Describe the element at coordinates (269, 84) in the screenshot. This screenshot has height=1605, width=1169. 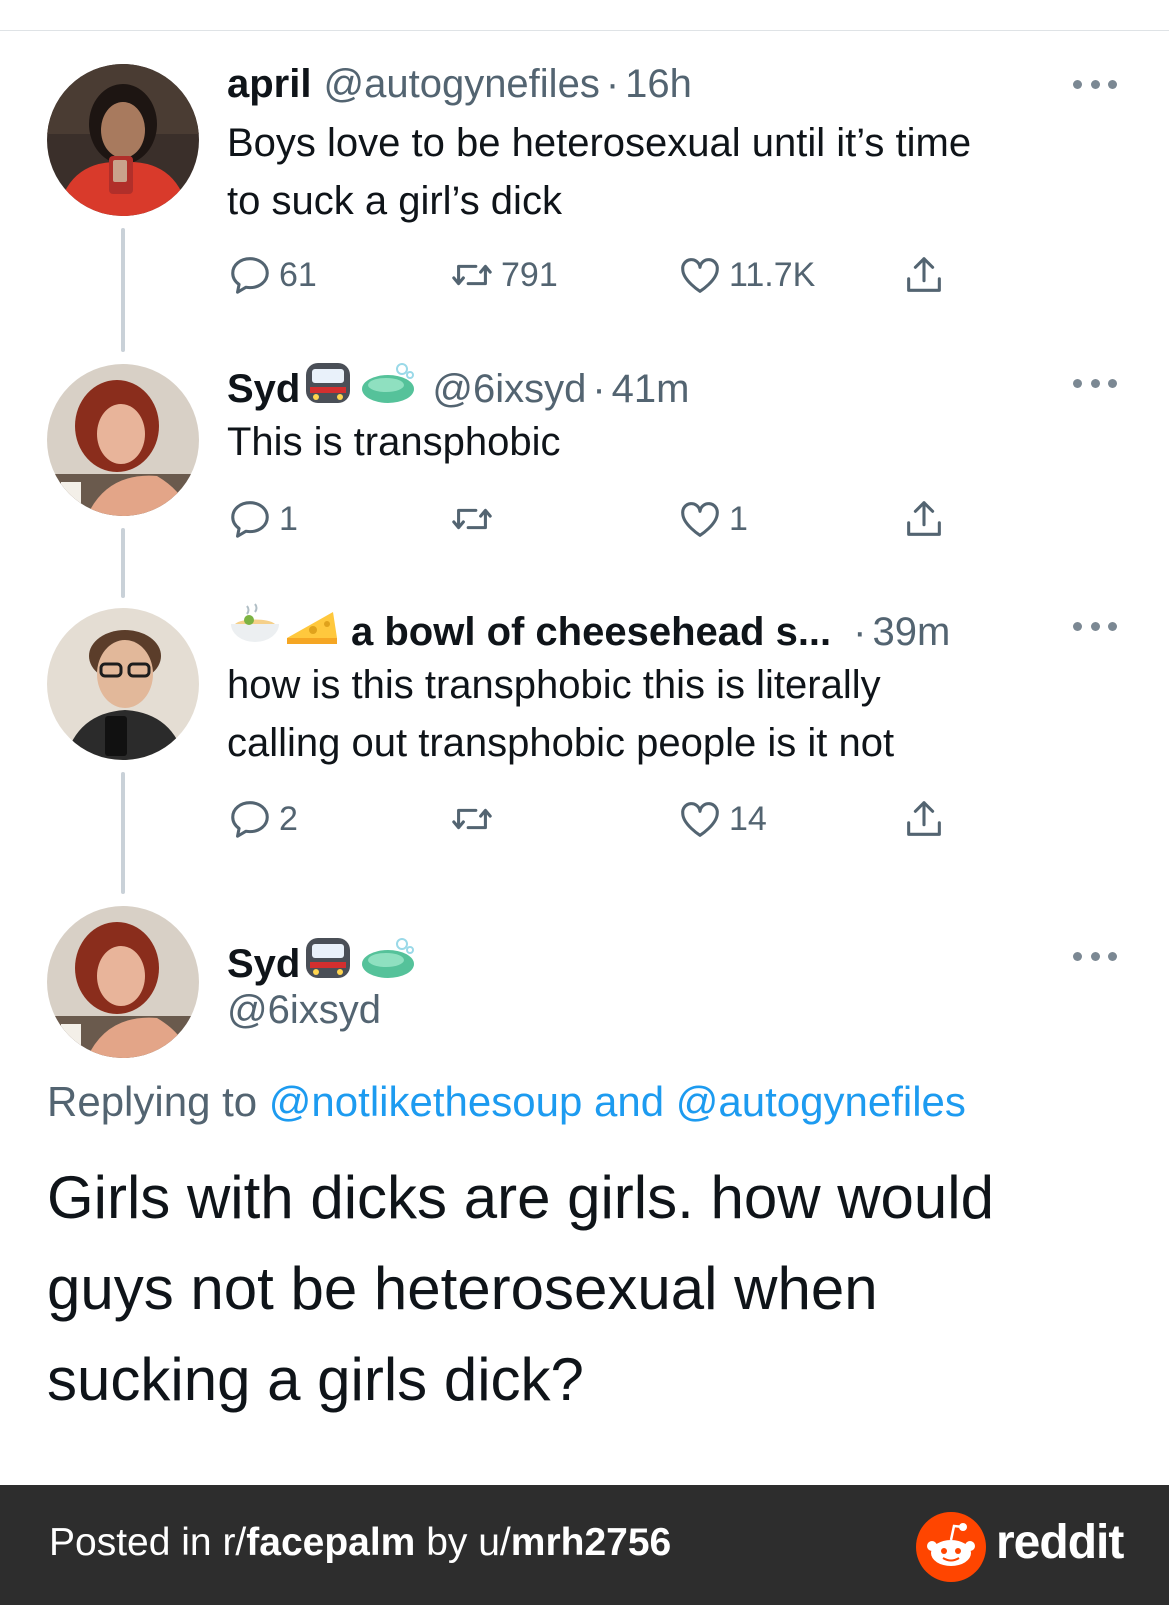
I see `display-name: april` at that location.